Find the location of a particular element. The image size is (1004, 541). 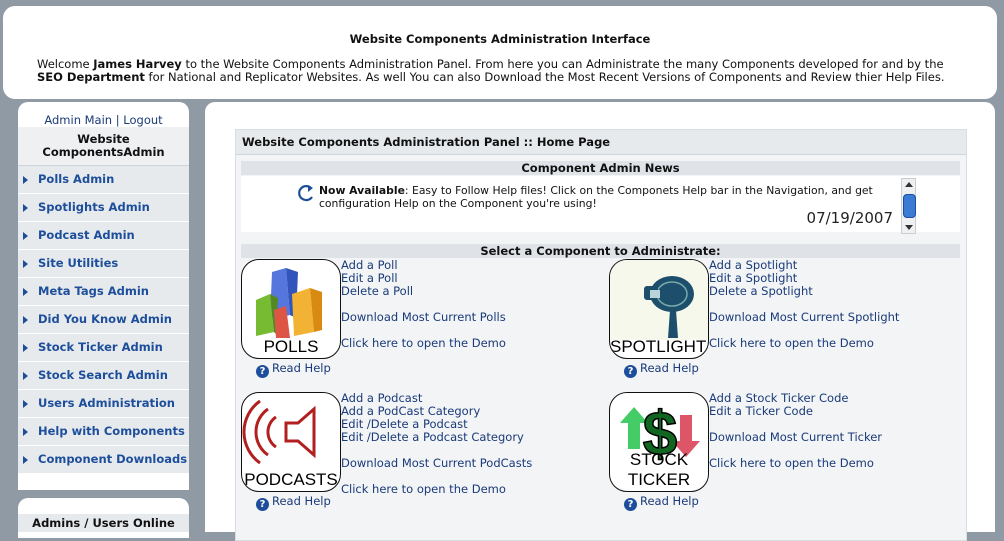

scroll-down-icon is located at coordinates (909, 227).